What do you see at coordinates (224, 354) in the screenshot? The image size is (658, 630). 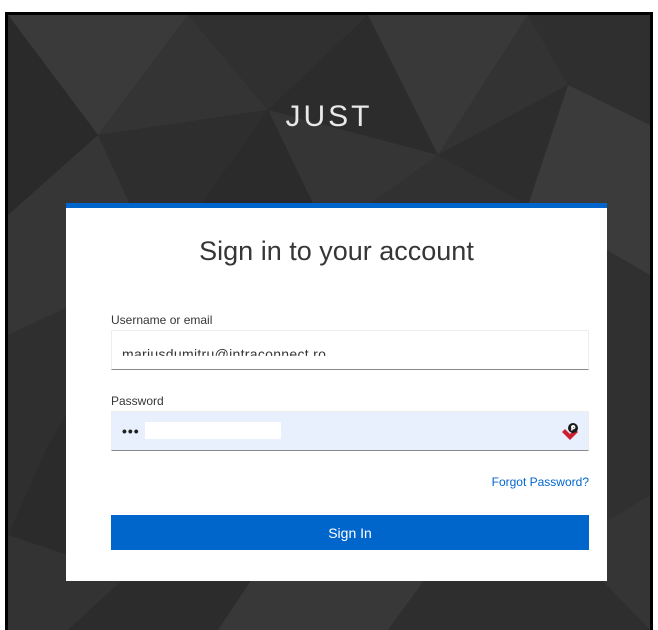 I see `username-value: mariusdumitru@intraconnect.ro` at bounding box center [224, 354].